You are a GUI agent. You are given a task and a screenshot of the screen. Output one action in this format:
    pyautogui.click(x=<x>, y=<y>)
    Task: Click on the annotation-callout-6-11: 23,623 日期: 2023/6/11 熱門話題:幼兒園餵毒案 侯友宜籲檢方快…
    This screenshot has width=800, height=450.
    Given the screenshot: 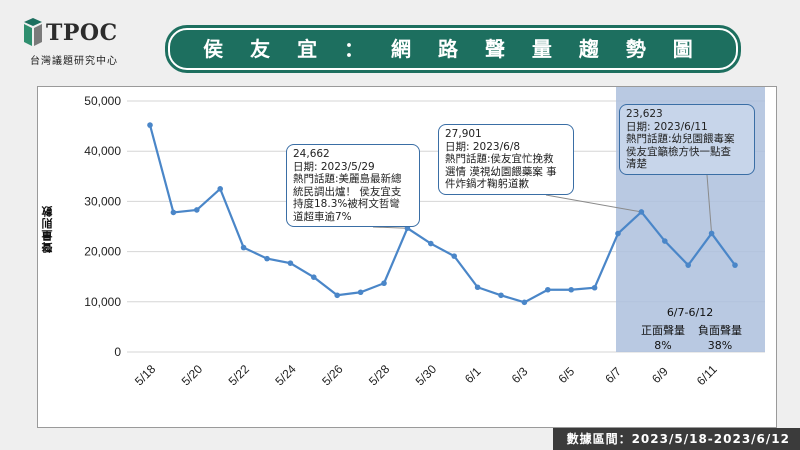 What is the action you would take?
    pyautogui.click(x=687, y=139)
    